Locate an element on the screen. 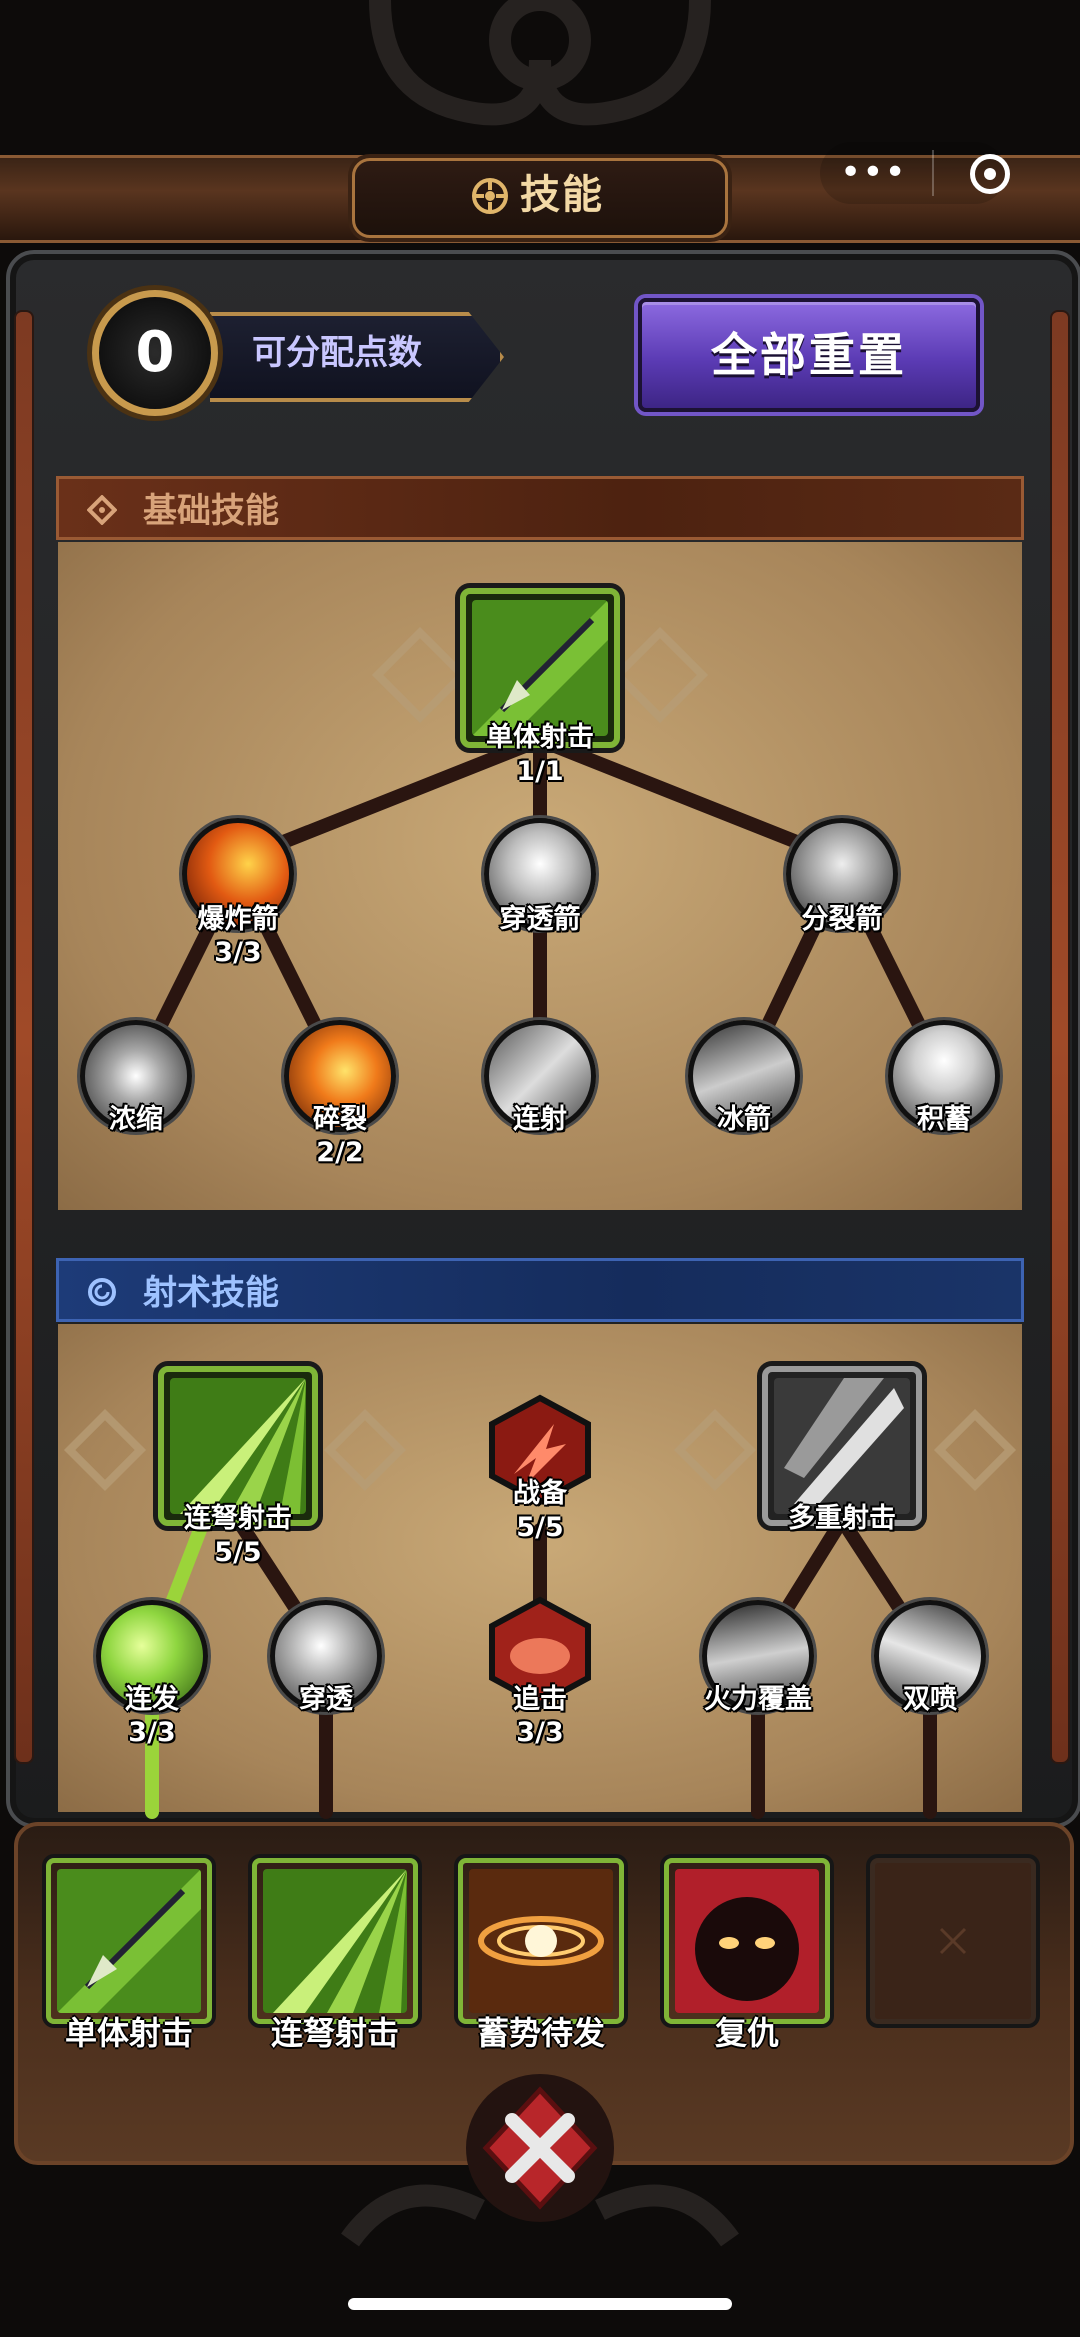 The image size is (1080, 2337). diamond-icon is located at coordinates (102, 510).